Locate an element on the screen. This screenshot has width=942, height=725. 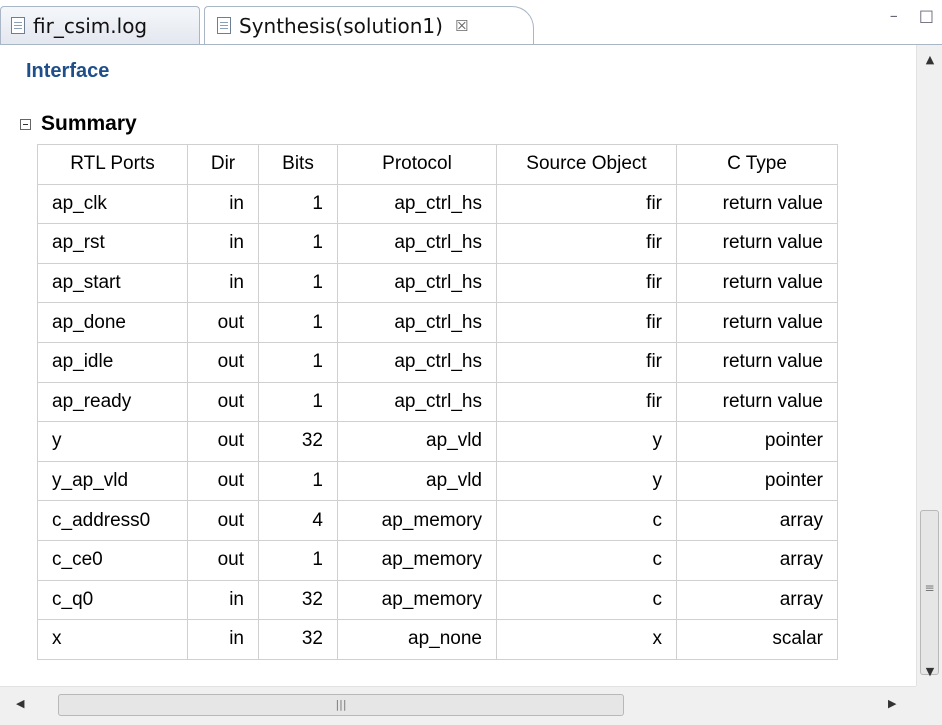
table-row: ap_rst in 1 ap_ctrl_hs fir return value is located at coordinates (437, 243).